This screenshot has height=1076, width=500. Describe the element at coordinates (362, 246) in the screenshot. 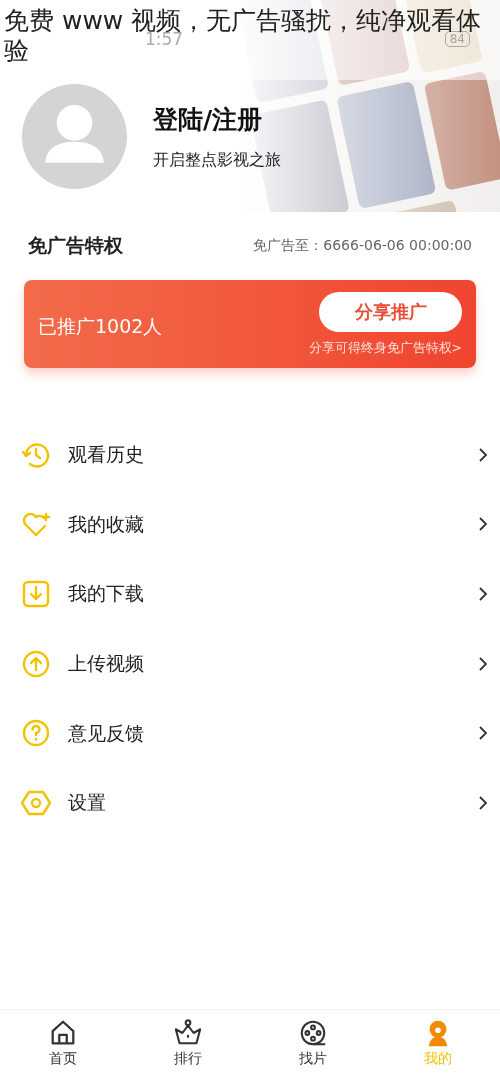

I see `expiry-text: 免广告至：6666-06-06 00:00:00` at that location.